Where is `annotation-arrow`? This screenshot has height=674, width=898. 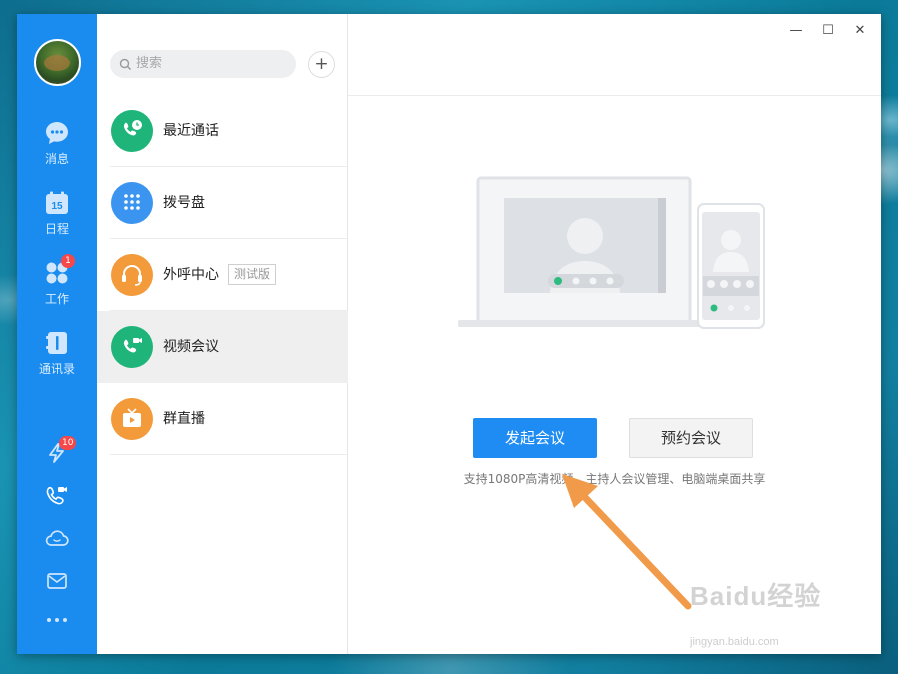
annotation-arrow is located at coordinates (627, 542).